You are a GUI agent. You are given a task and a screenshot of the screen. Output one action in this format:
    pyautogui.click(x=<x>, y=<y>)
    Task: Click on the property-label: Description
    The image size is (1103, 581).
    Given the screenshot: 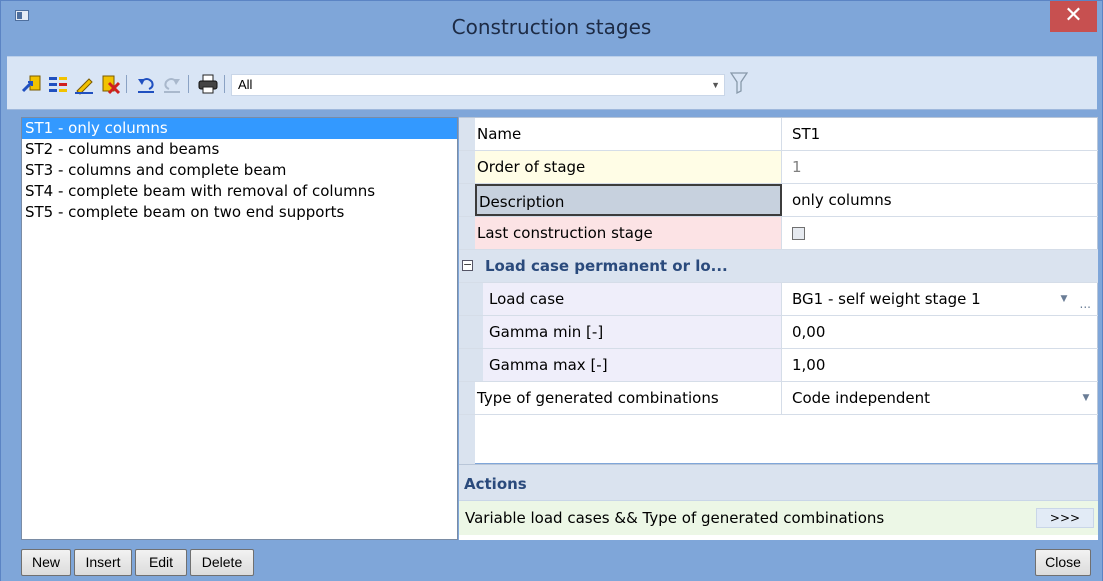 What is the action you would take?
    pyautogui.click(x=628, y=200)
    